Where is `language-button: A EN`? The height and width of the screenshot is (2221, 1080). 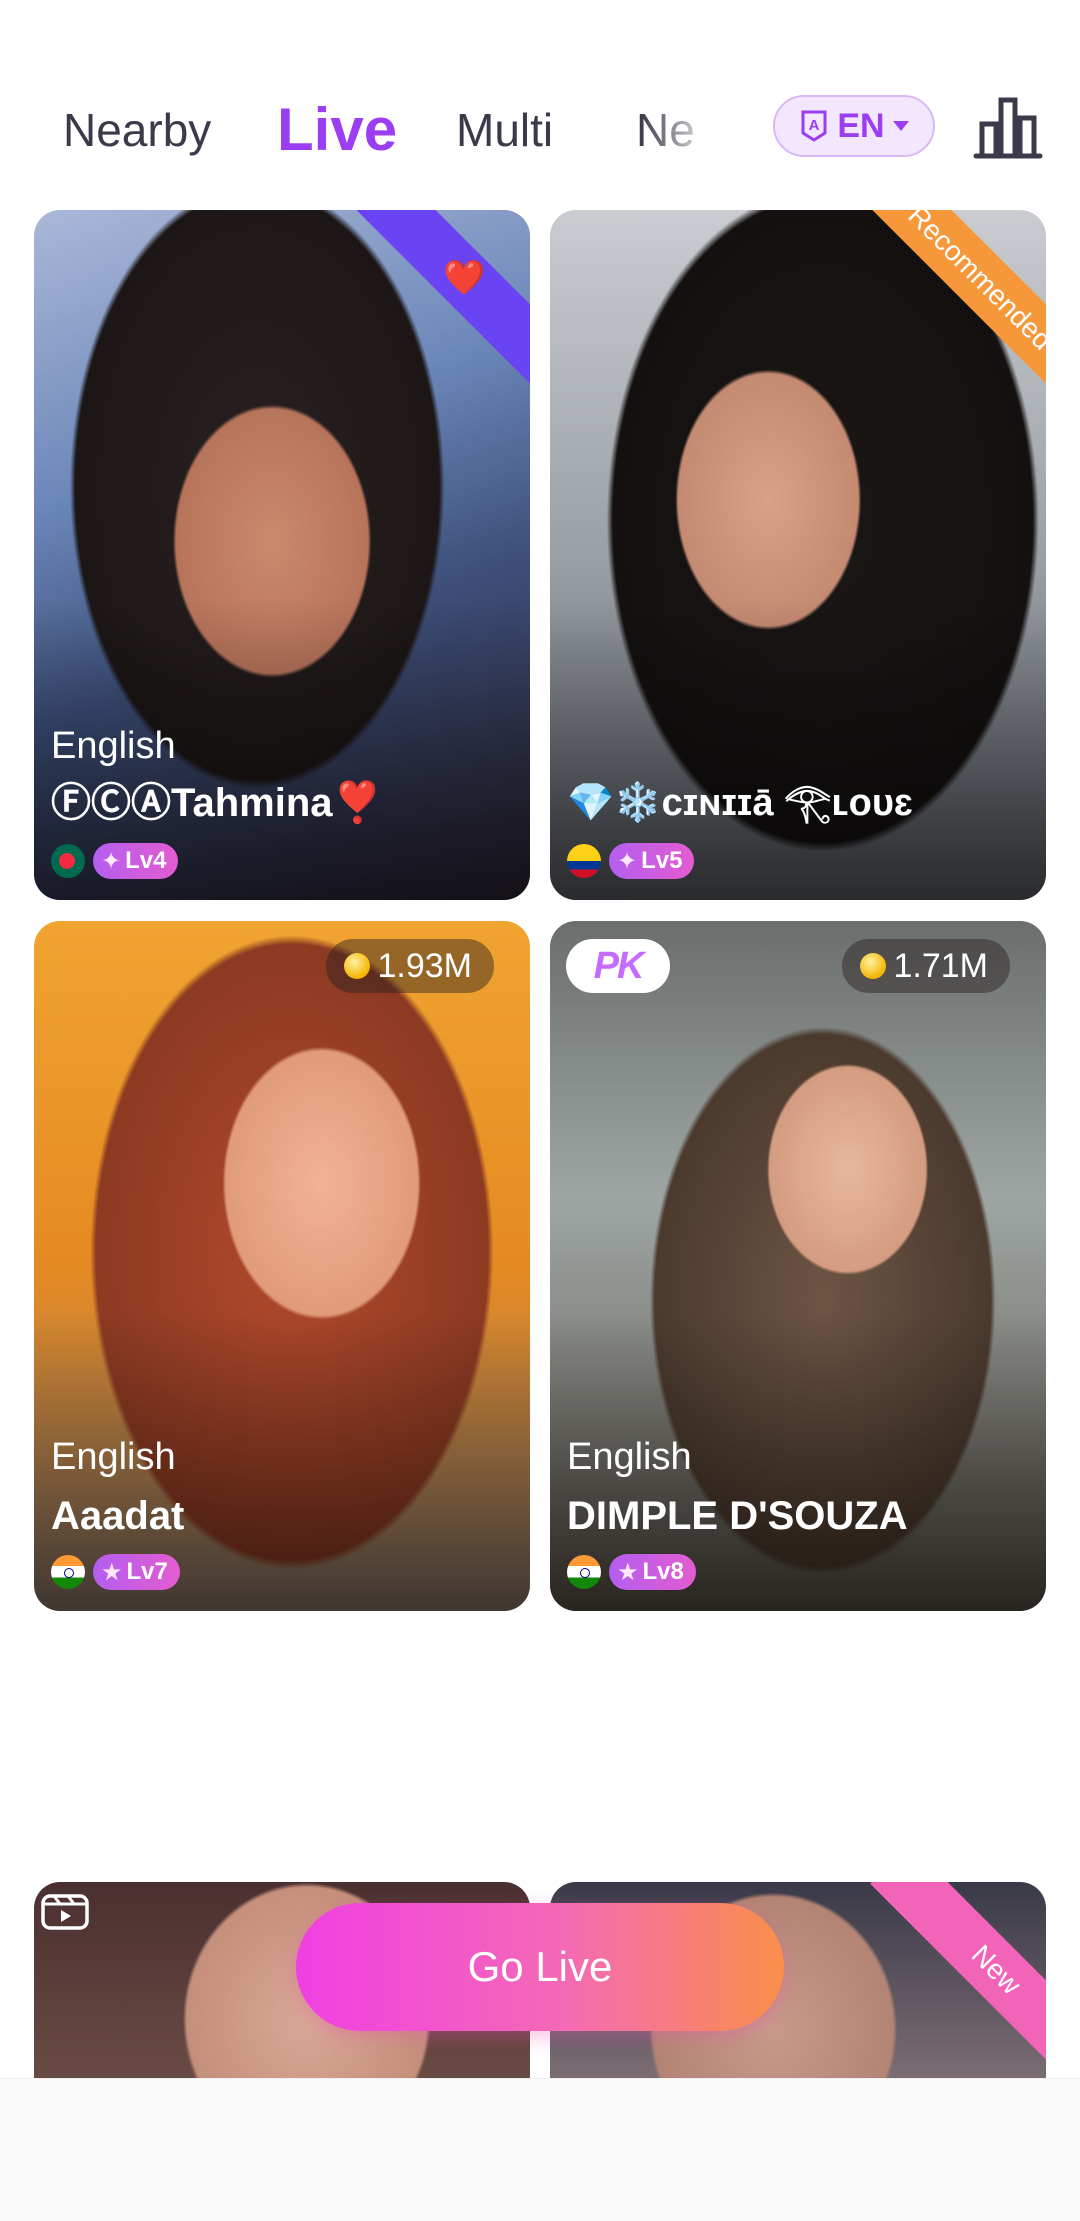
language-button: A EN is located at coordinates (854, 126).